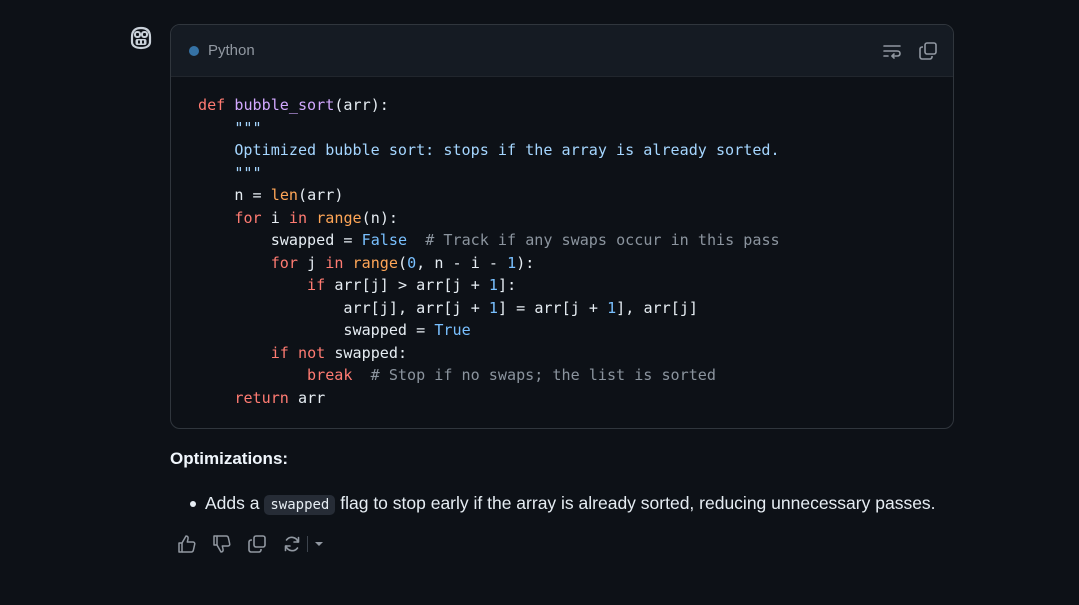 The image size is (1079, 605). Describe the element at coordinates (316, 217) in the screenshot. I see `code-line: for i in range(n):` at that location.